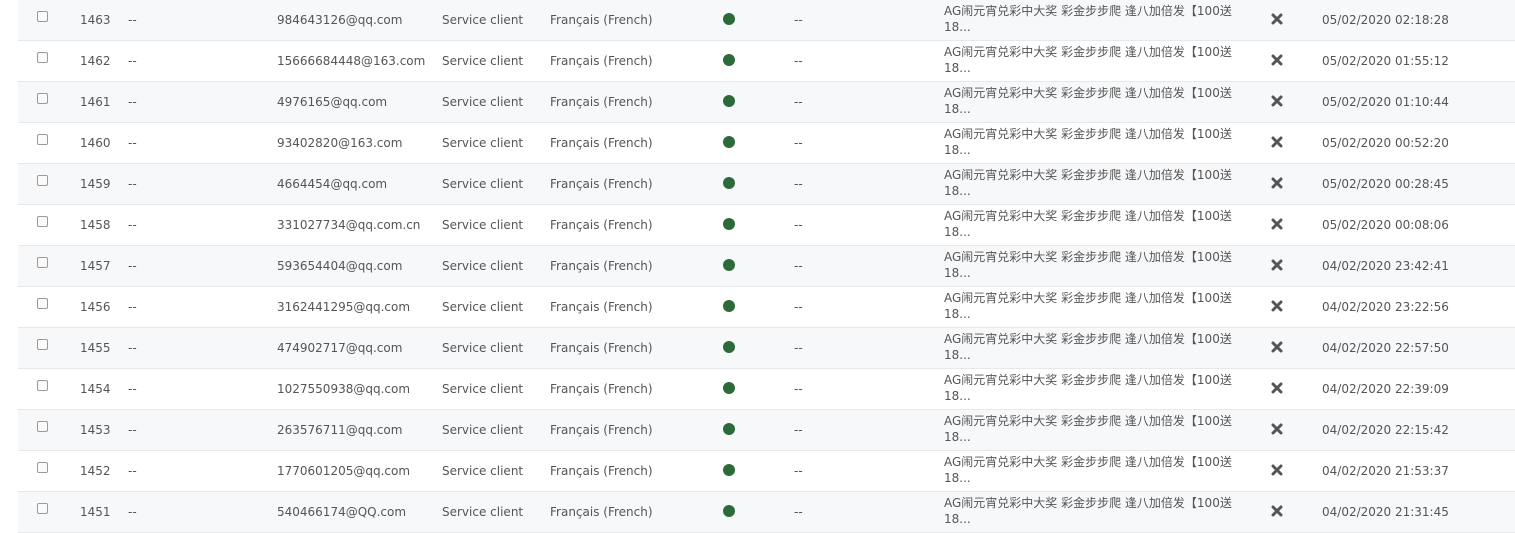 The width and height of the screenshot is (1515, 533). I want to click on row-id: 1462, so click(95, 61).